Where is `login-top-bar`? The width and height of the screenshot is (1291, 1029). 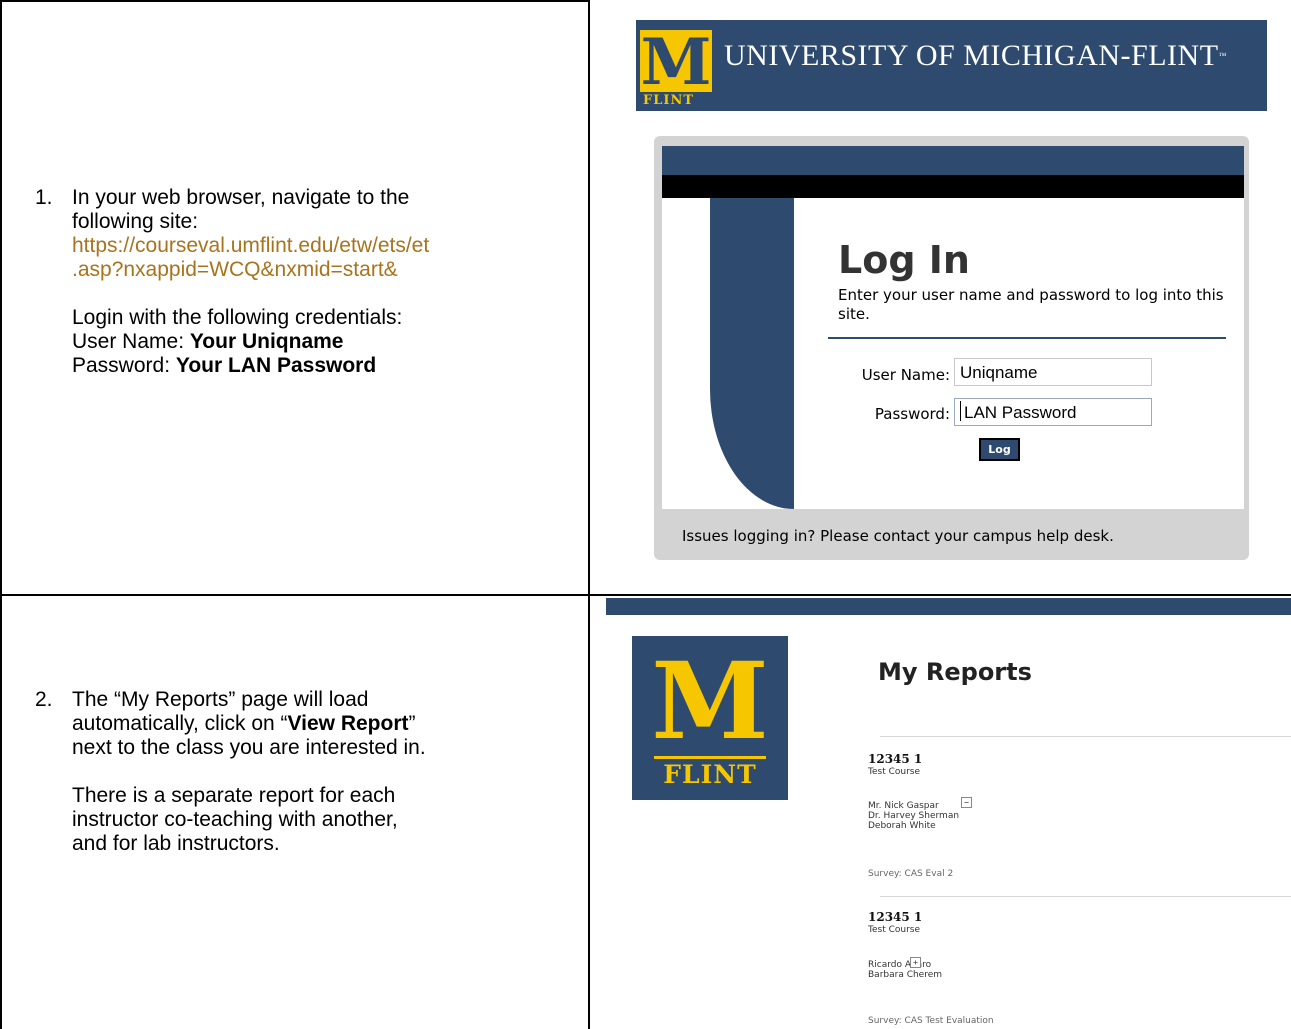 login-top-bar is located at coordinates (953, 160).